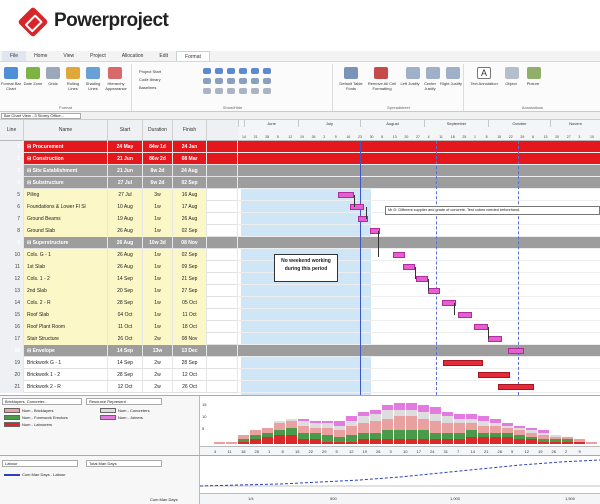 The height and width of the screenshot is (504, 600). What do you see at coordinates (351, 73) in the screenshot?
I see `default-table-fonts-icon` at bounding box center [351, 73].